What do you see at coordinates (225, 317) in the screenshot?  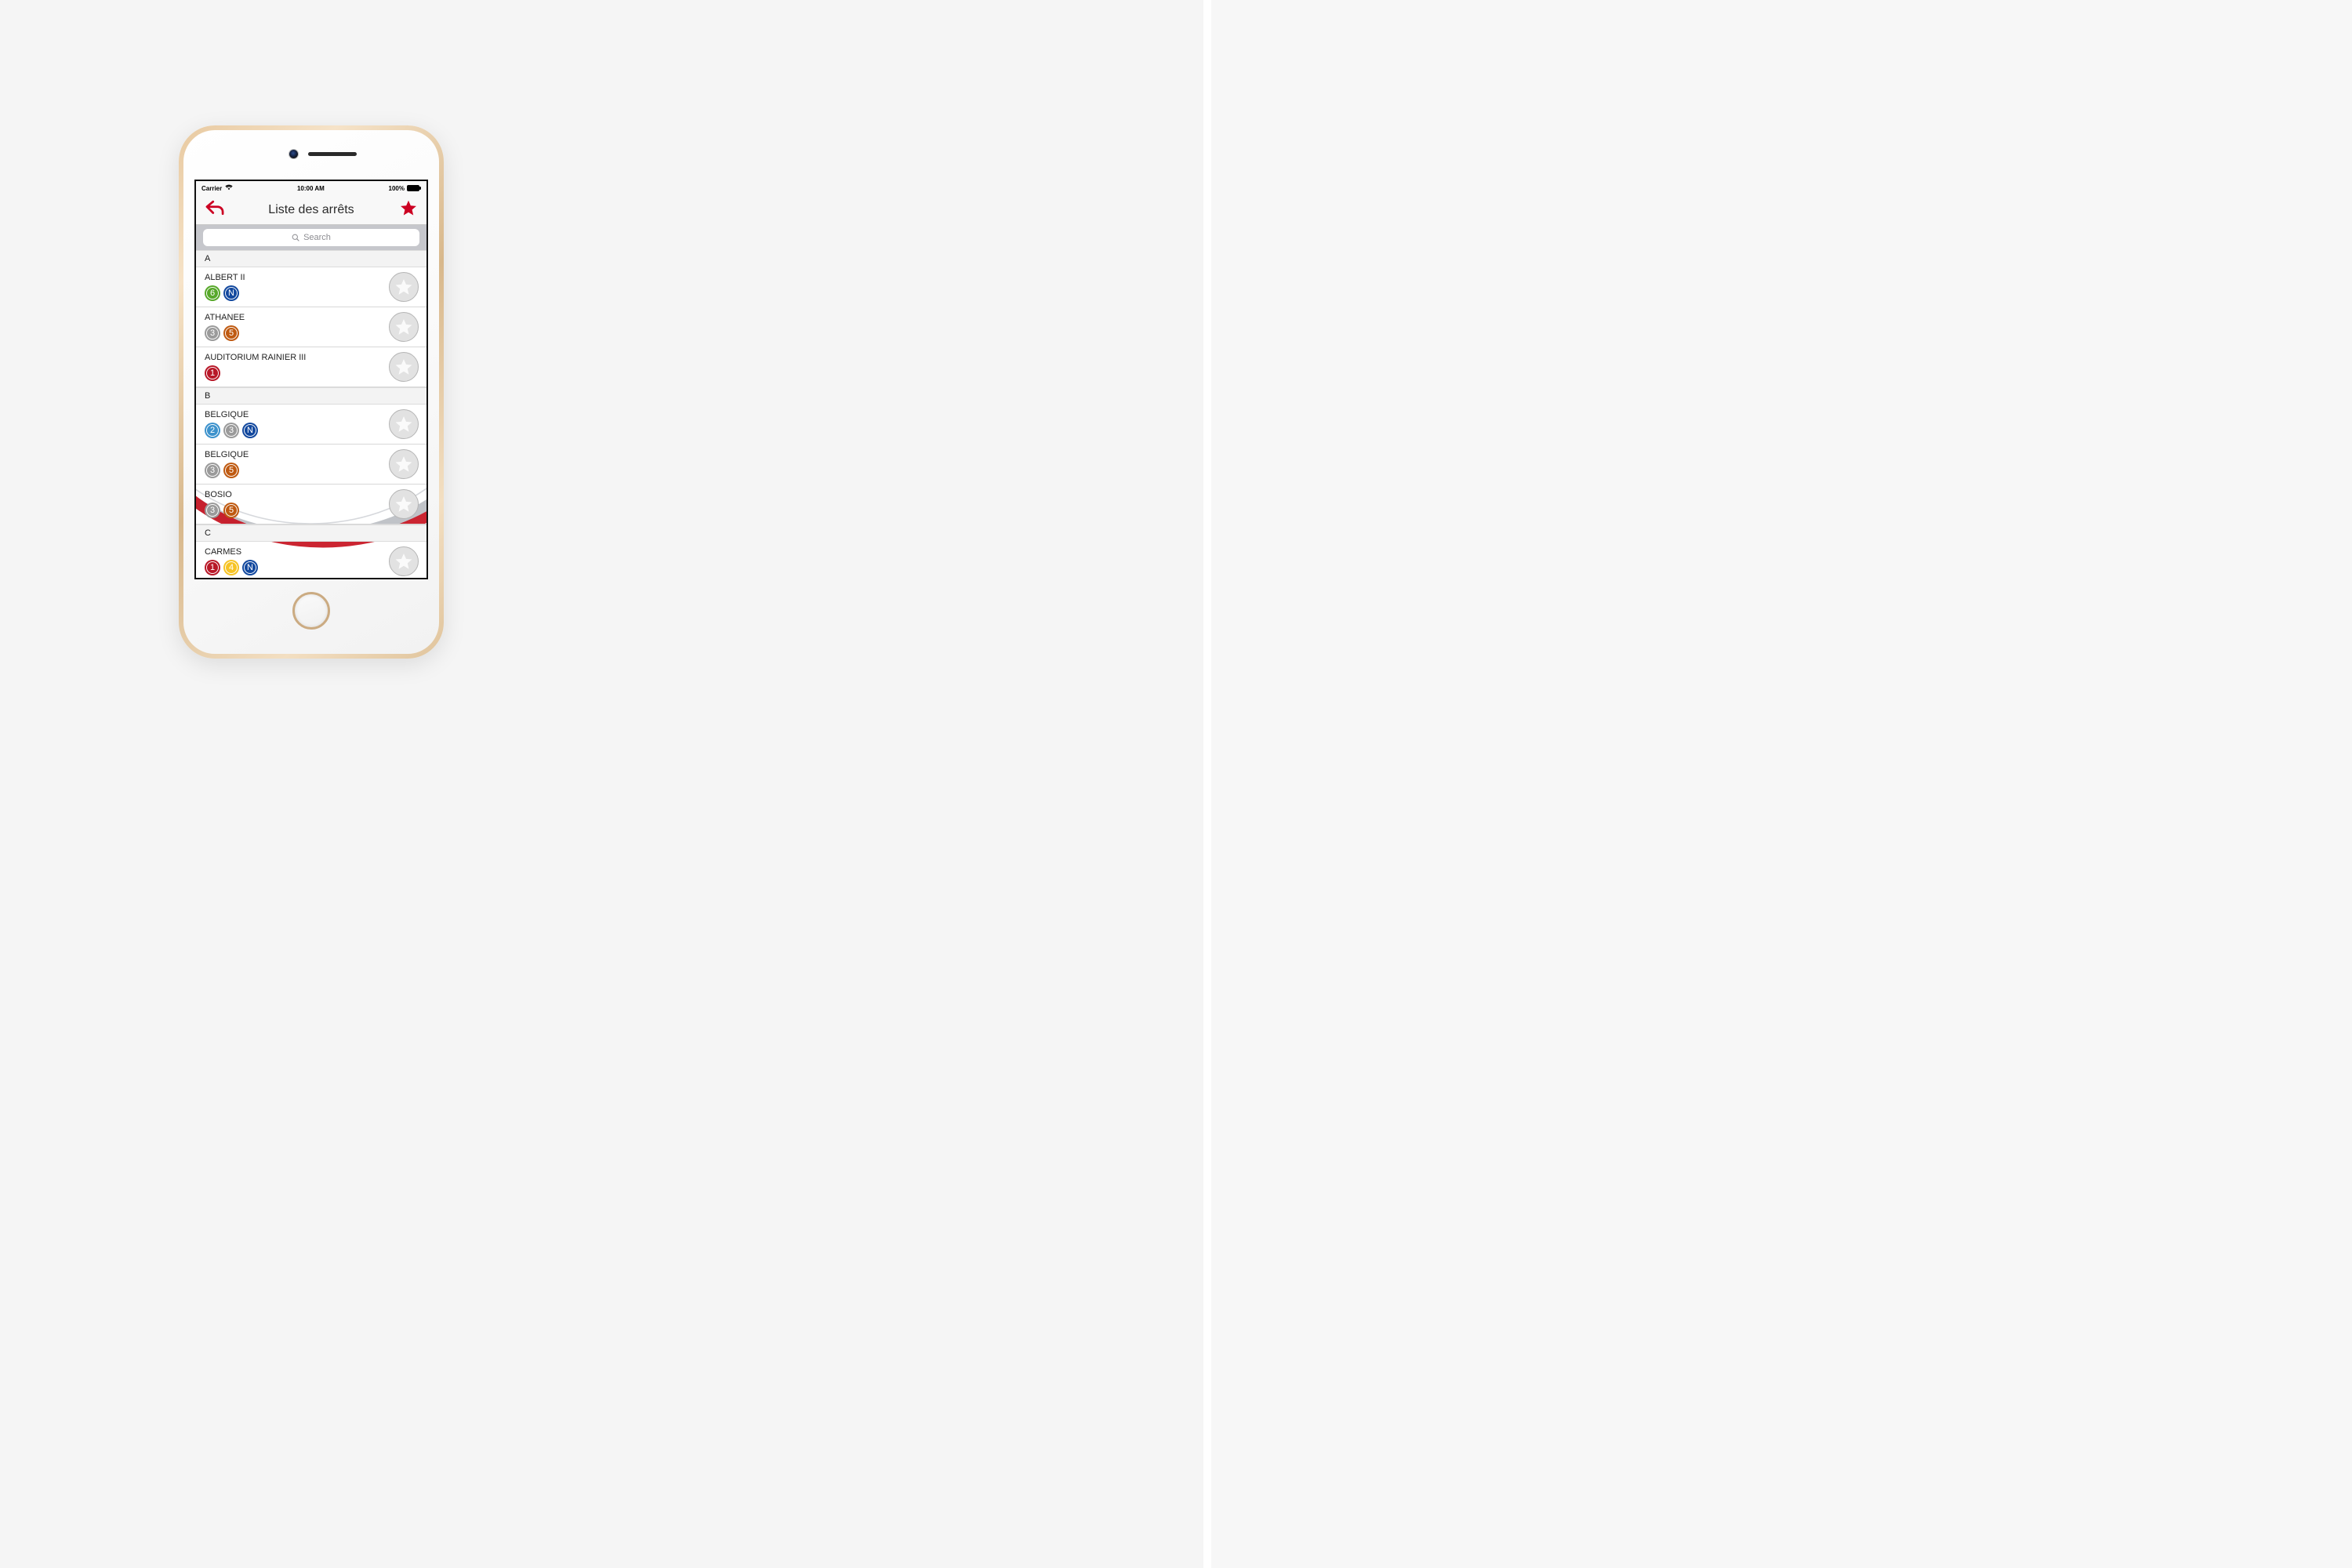 I see `stop-name-label: ATHANEE` at bounding box center [225, 317].